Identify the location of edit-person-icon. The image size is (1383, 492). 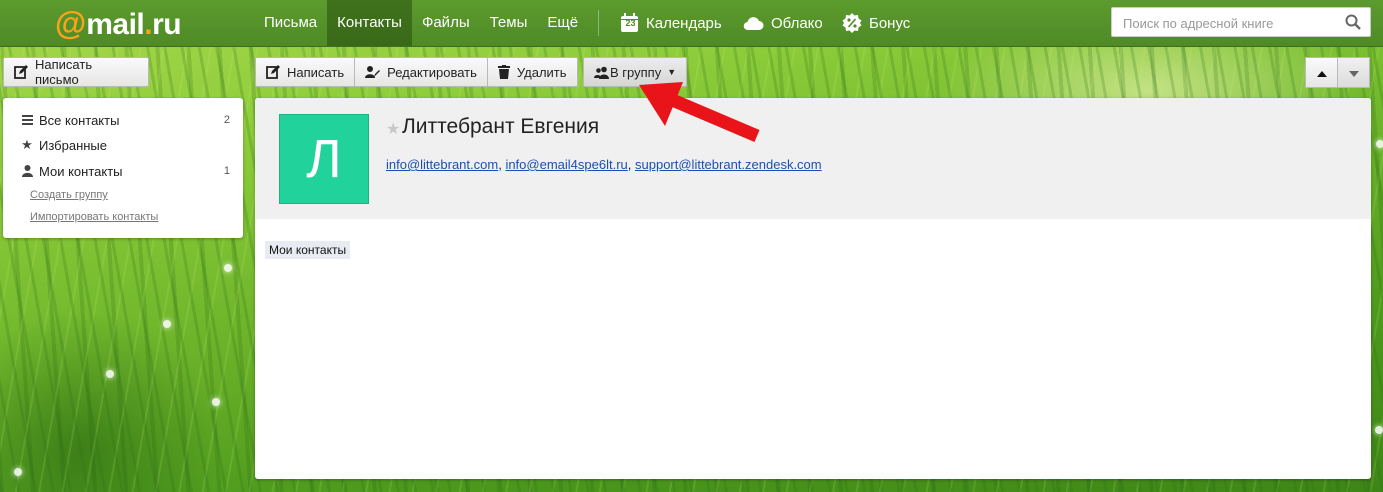
(373, 72).